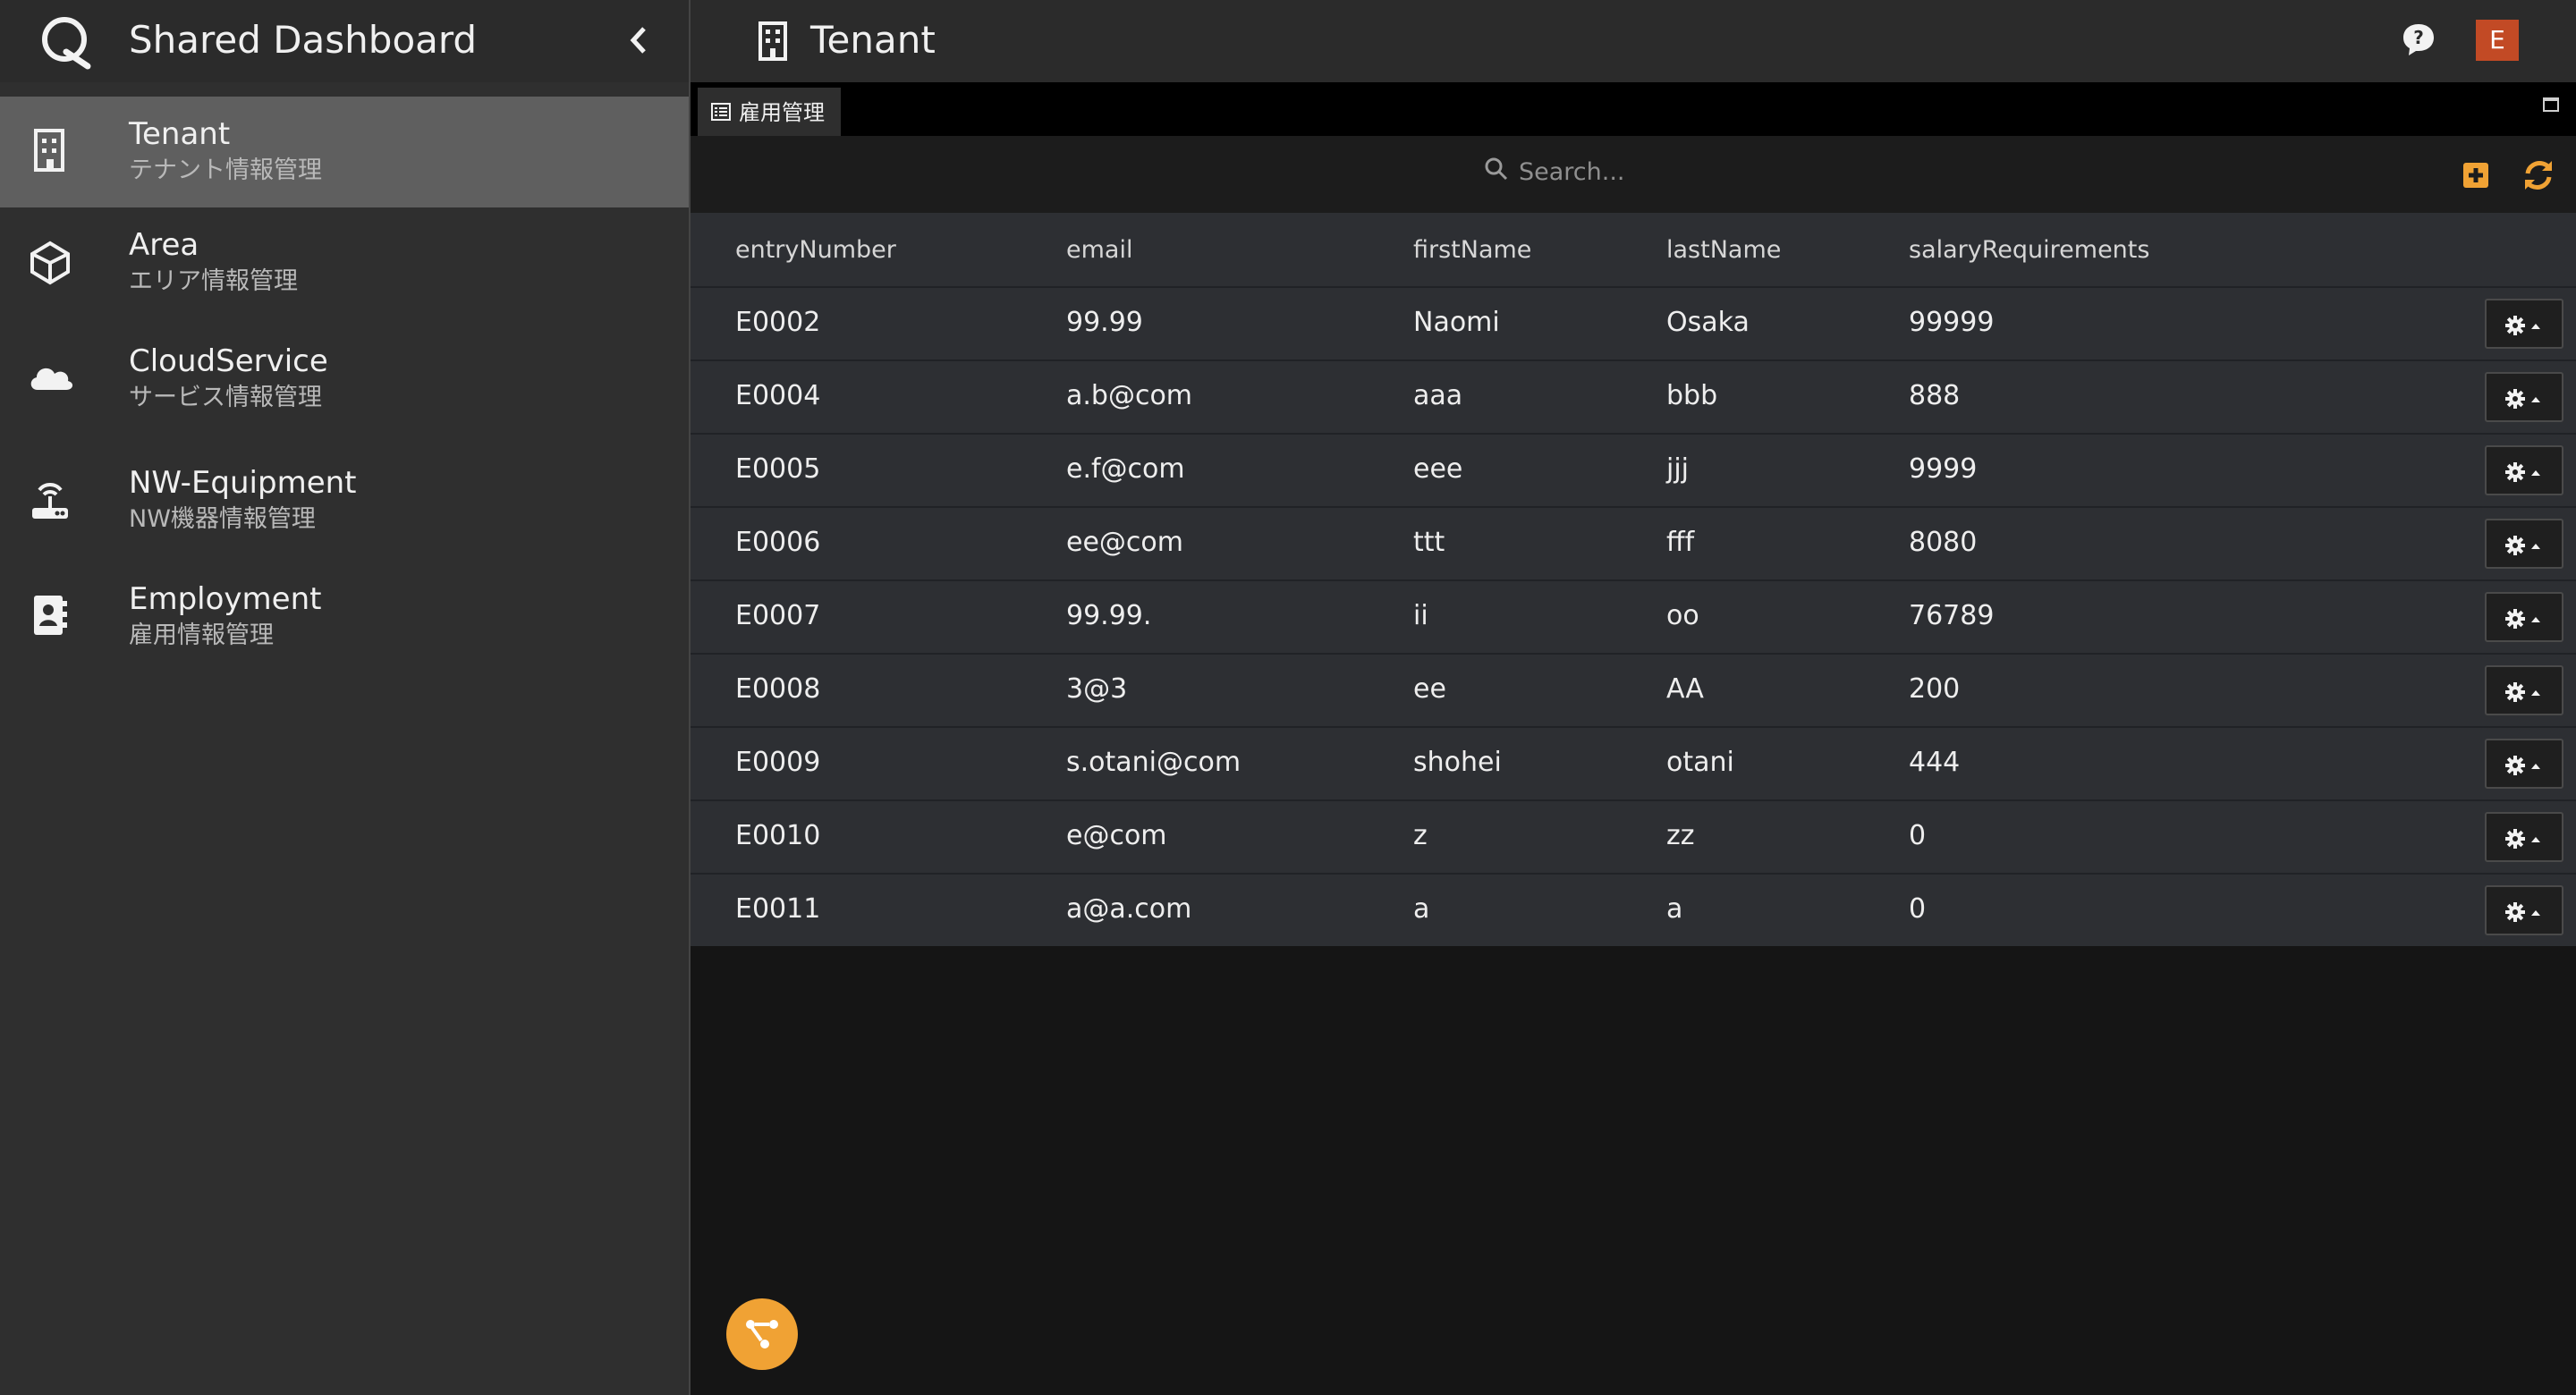  Describe the element at coordinates (49, 150) in the screenshot. I see `building-icon` at that location.